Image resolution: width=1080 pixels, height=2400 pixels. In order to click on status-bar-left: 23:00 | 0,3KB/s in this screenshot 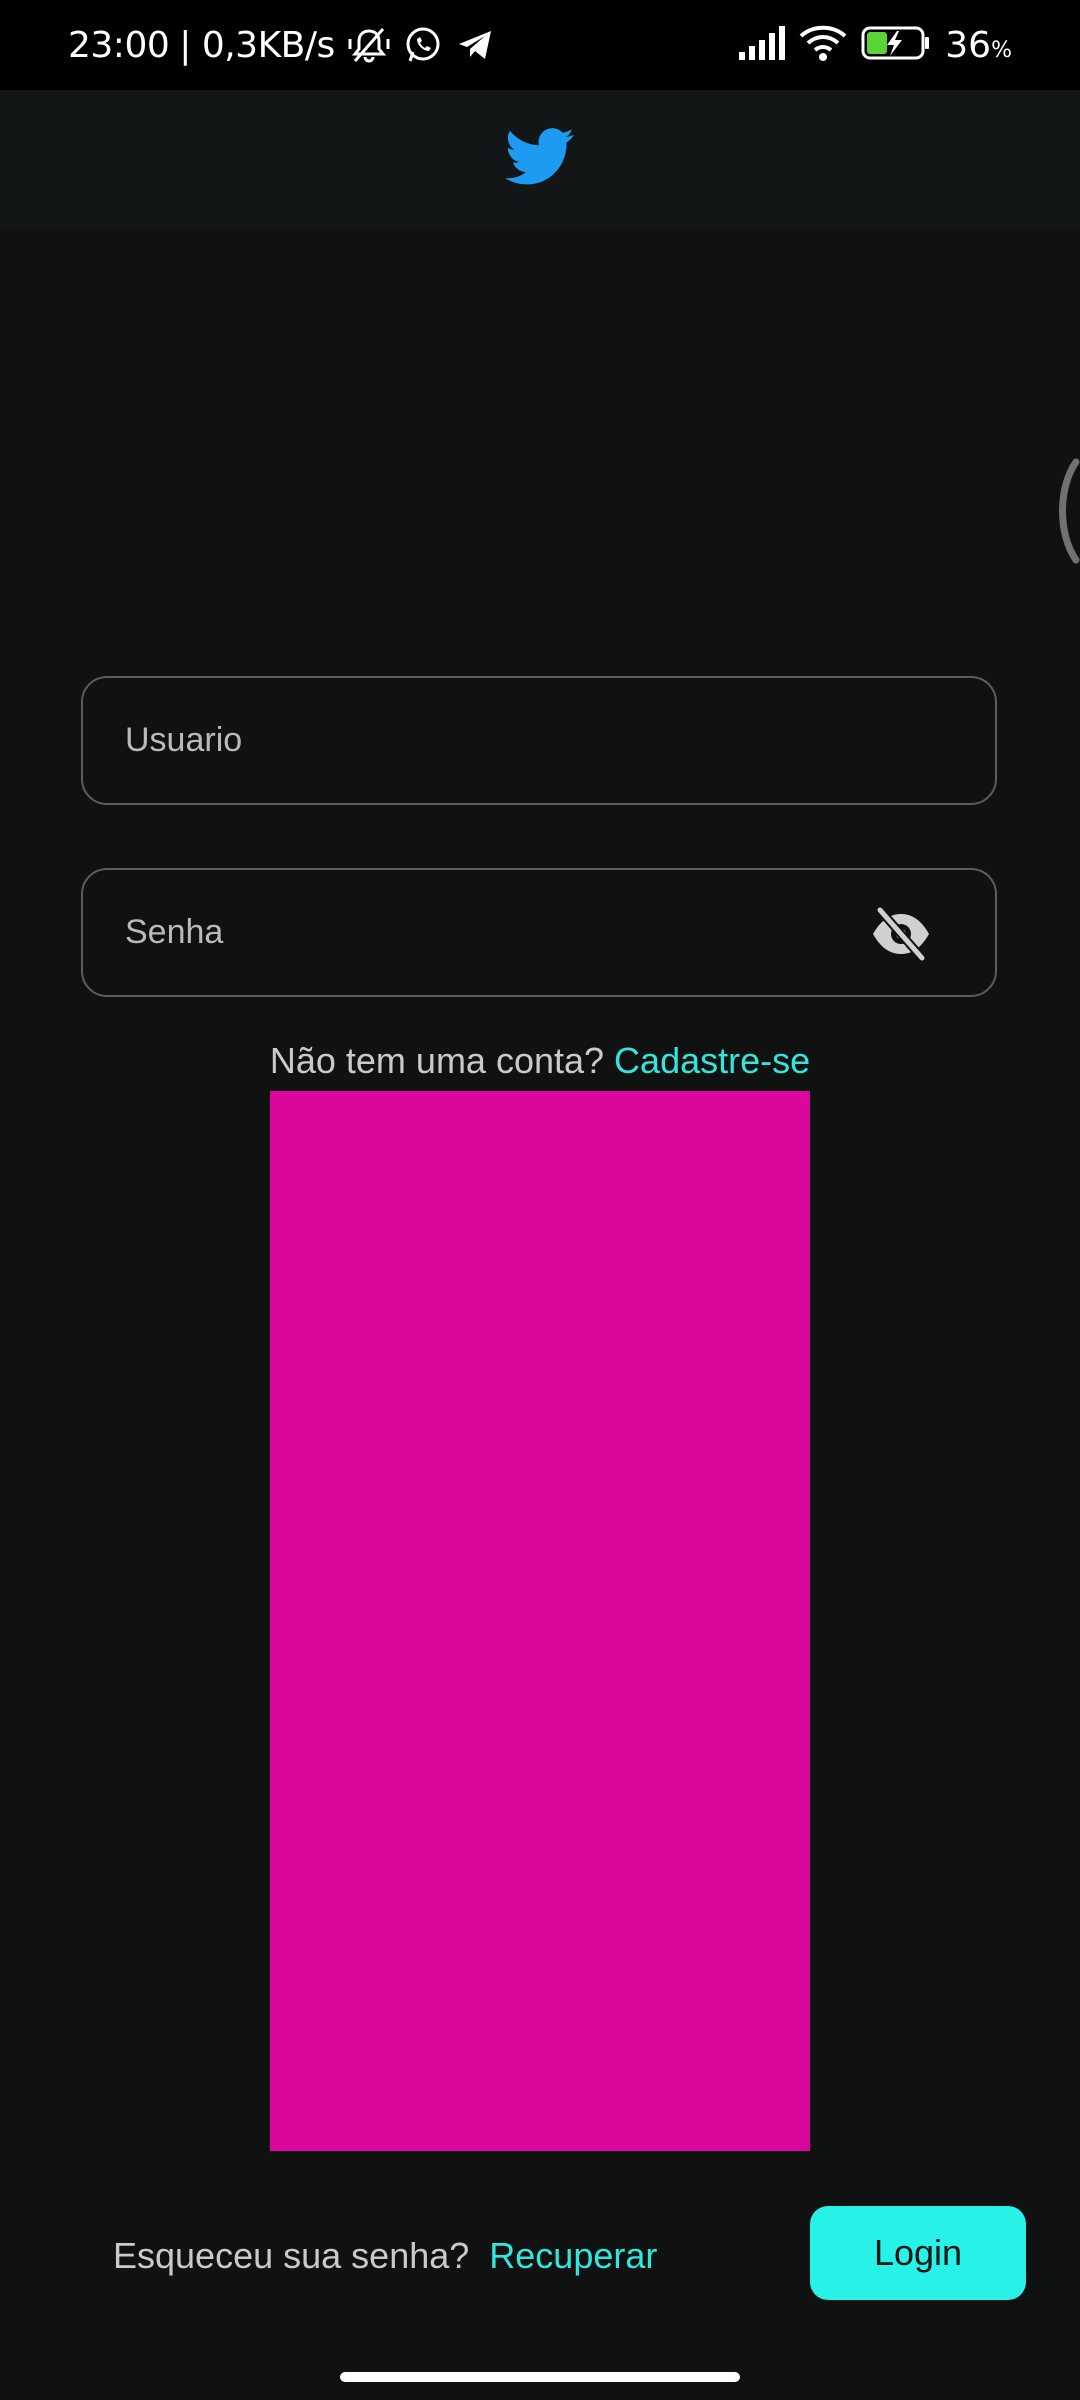, I will do `click(281, 45)`.